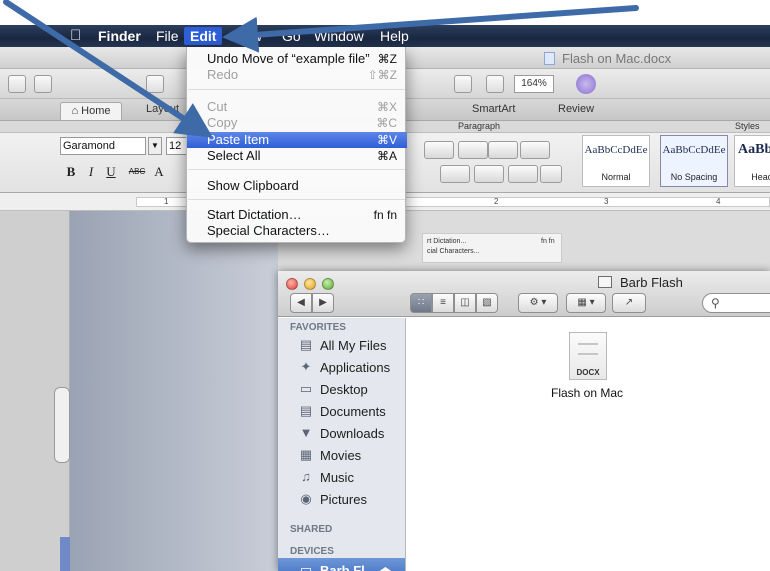 The width and height of the screenshot is (770, 571). I want to click on zoom-field: 164%, so click(534, 84).